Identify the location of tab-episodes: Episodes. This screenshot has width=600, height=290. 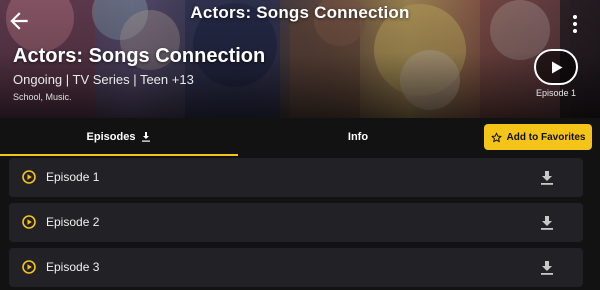
(119, 137).